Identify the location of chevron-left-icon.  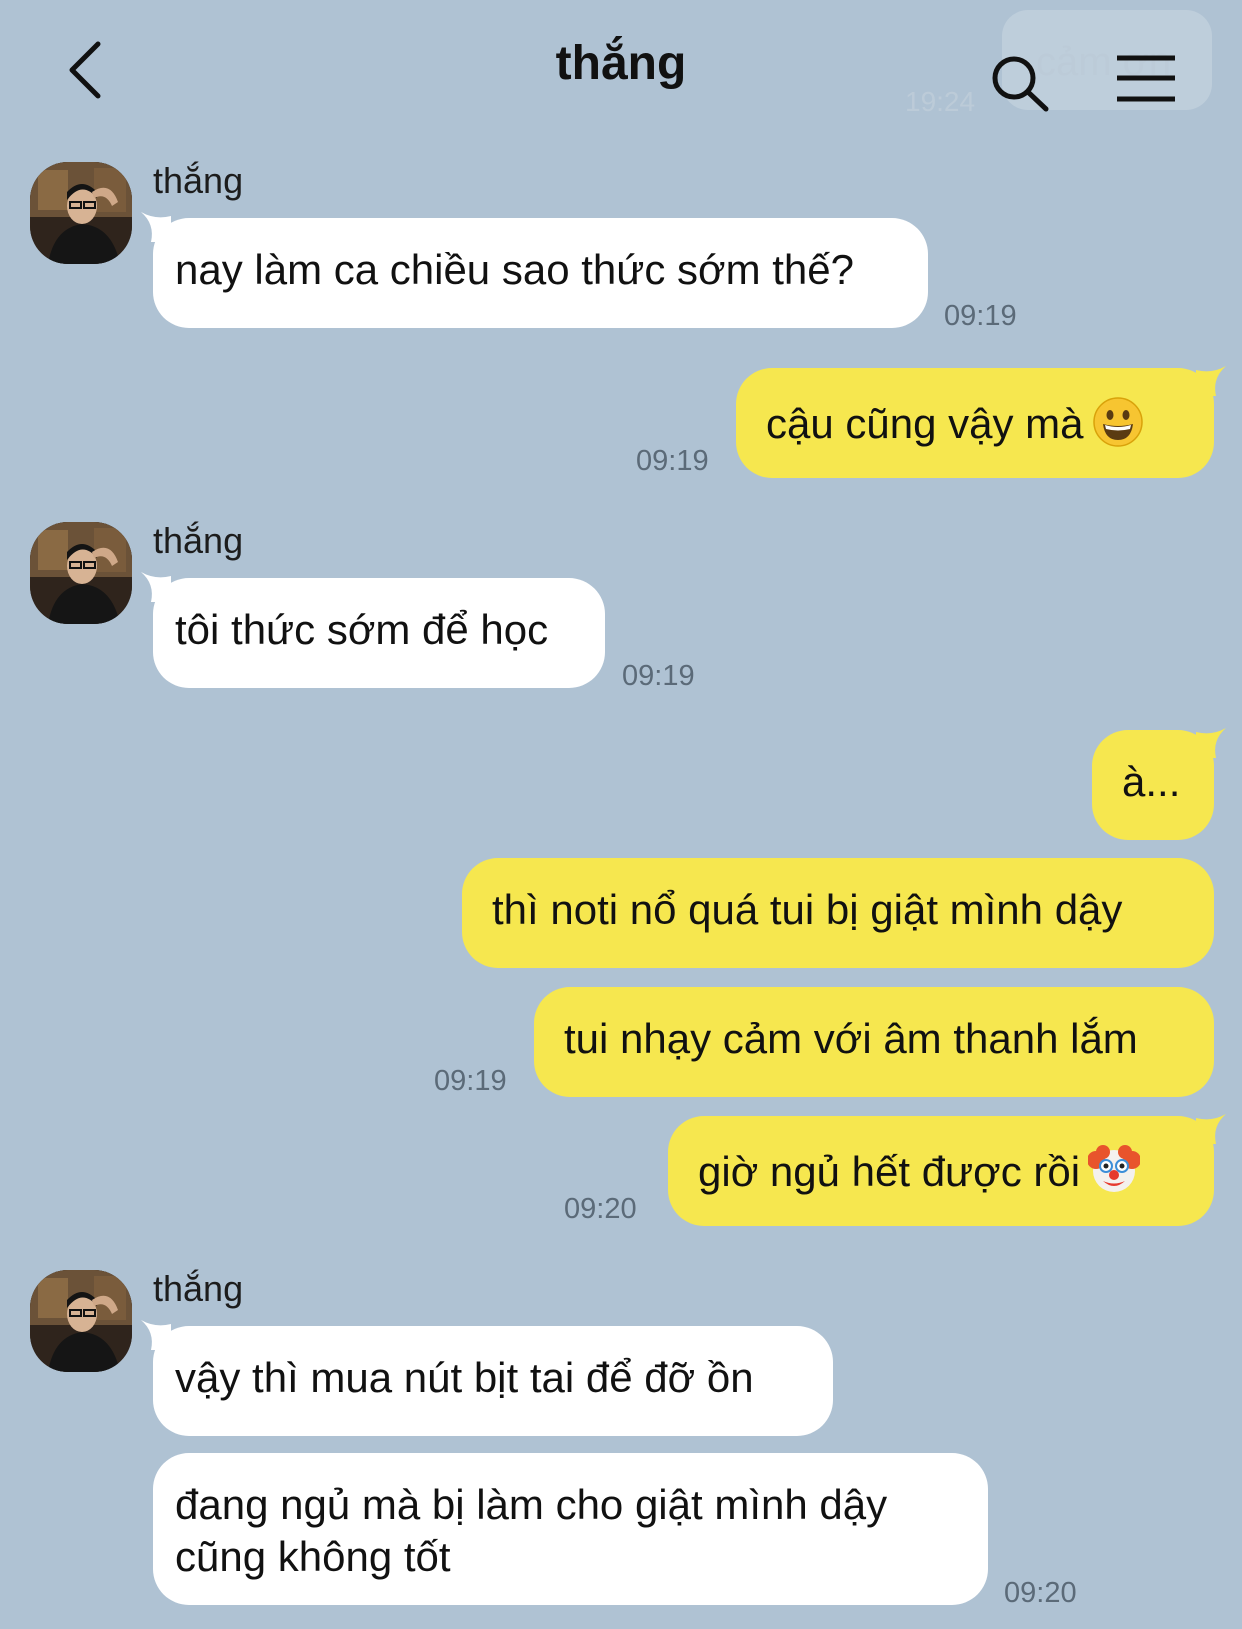
(85, 70).